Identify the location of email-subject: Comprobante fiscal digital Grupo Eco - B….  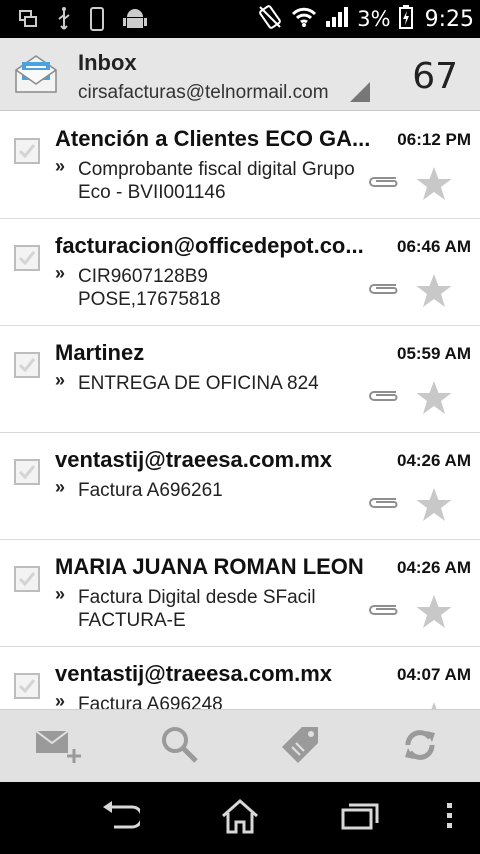
(216, 181).